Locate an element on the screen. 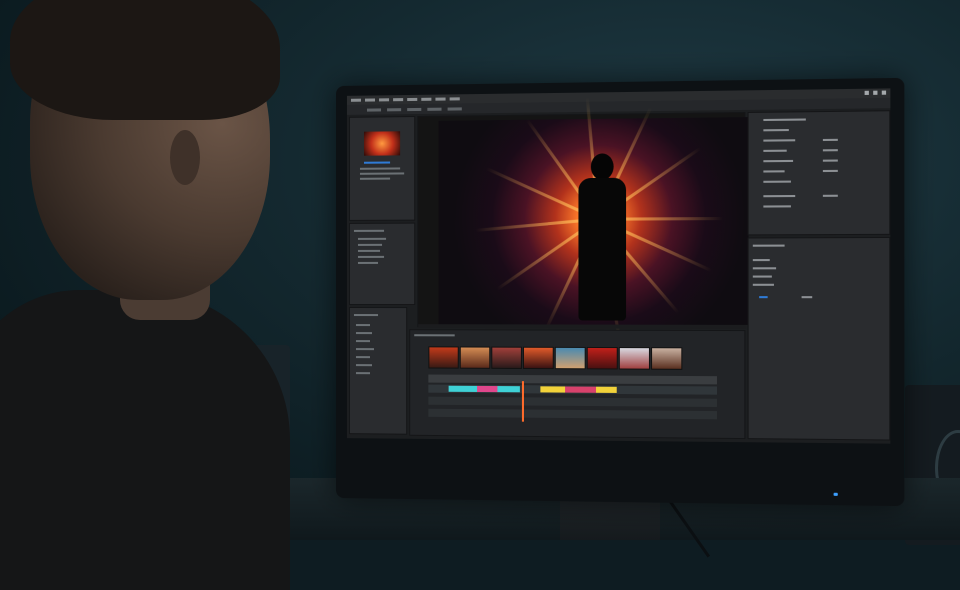 This screenshot has height=590, width=960. timeline-panel is located at coordinates (577, 384).